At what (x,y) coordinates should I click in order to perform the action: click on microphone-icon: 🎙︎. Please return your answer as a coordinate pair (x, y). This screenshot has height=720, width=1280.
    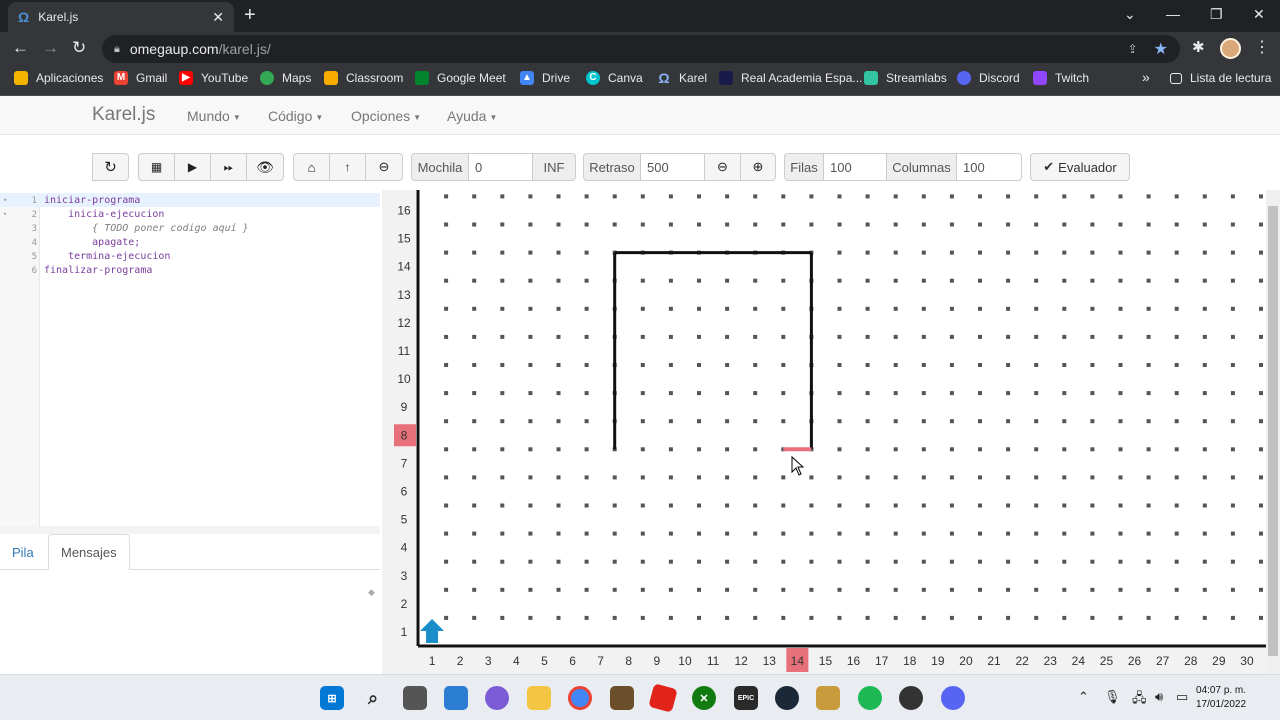
    Looking at the image, I should click on (1112, 697).